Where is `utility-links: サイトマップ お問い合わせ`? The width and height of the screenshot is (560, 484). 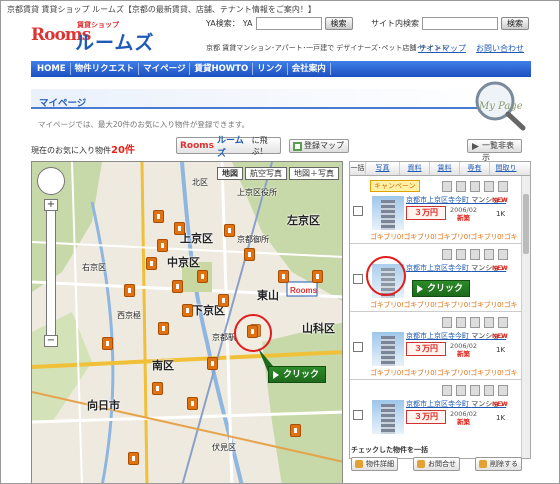 utility-links: サイトマップ お問い合わせ is located at coordinates (471, 48).